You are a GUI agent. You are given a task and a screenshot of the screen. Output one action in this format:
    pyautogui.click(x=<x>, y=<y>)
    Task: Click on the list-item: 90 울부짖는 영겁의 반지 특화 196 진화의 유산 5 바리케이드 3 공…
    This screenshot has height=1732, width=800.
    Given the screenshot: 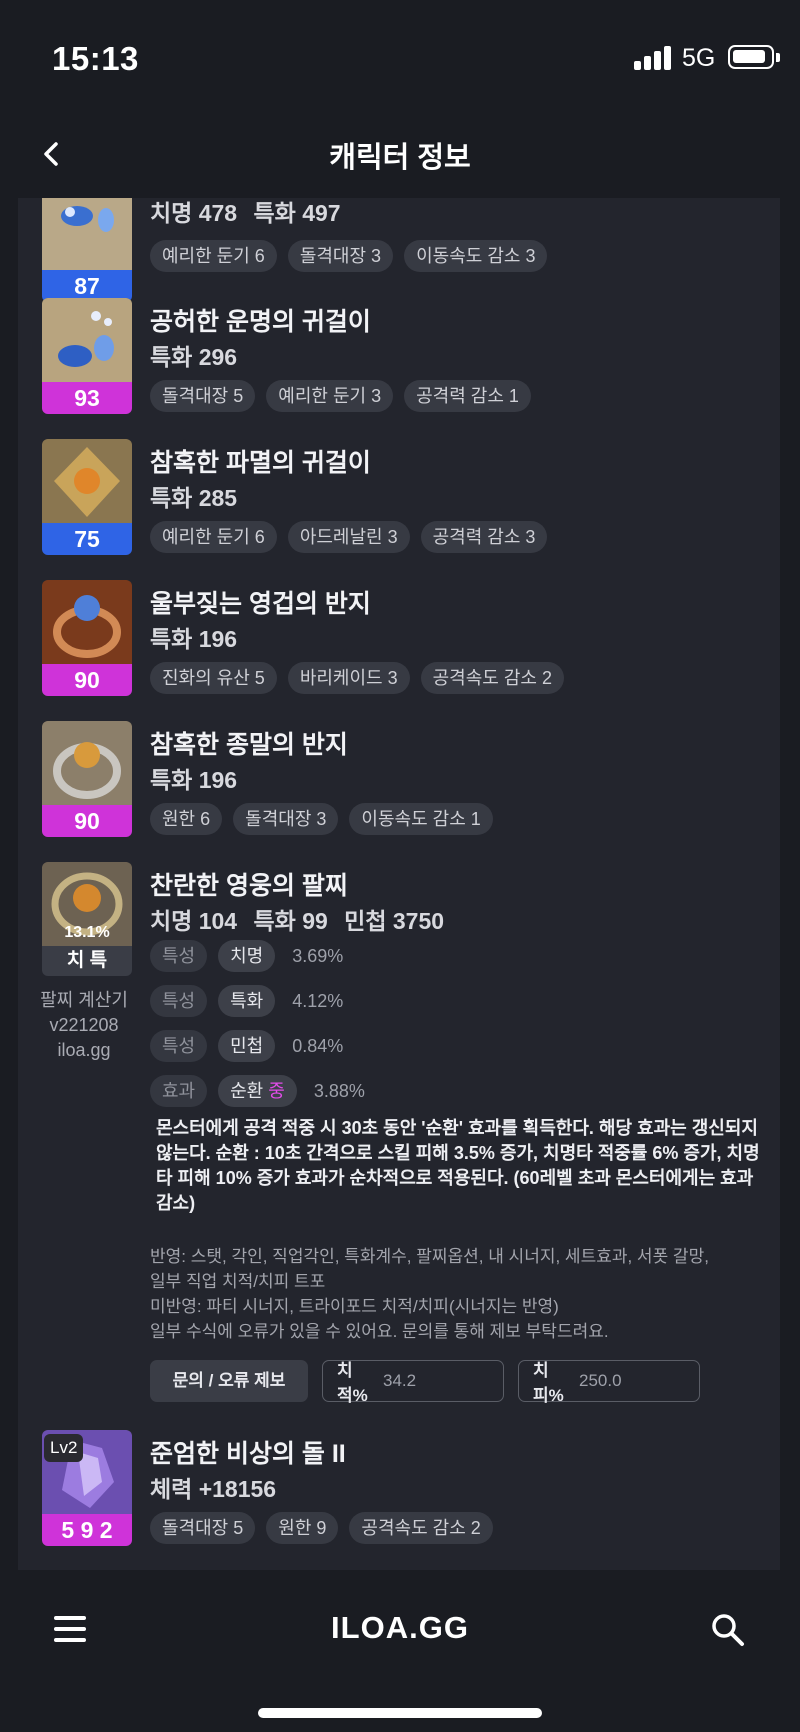 What is the action you would take?
    pyautogui.click(x=399, y=645)
    